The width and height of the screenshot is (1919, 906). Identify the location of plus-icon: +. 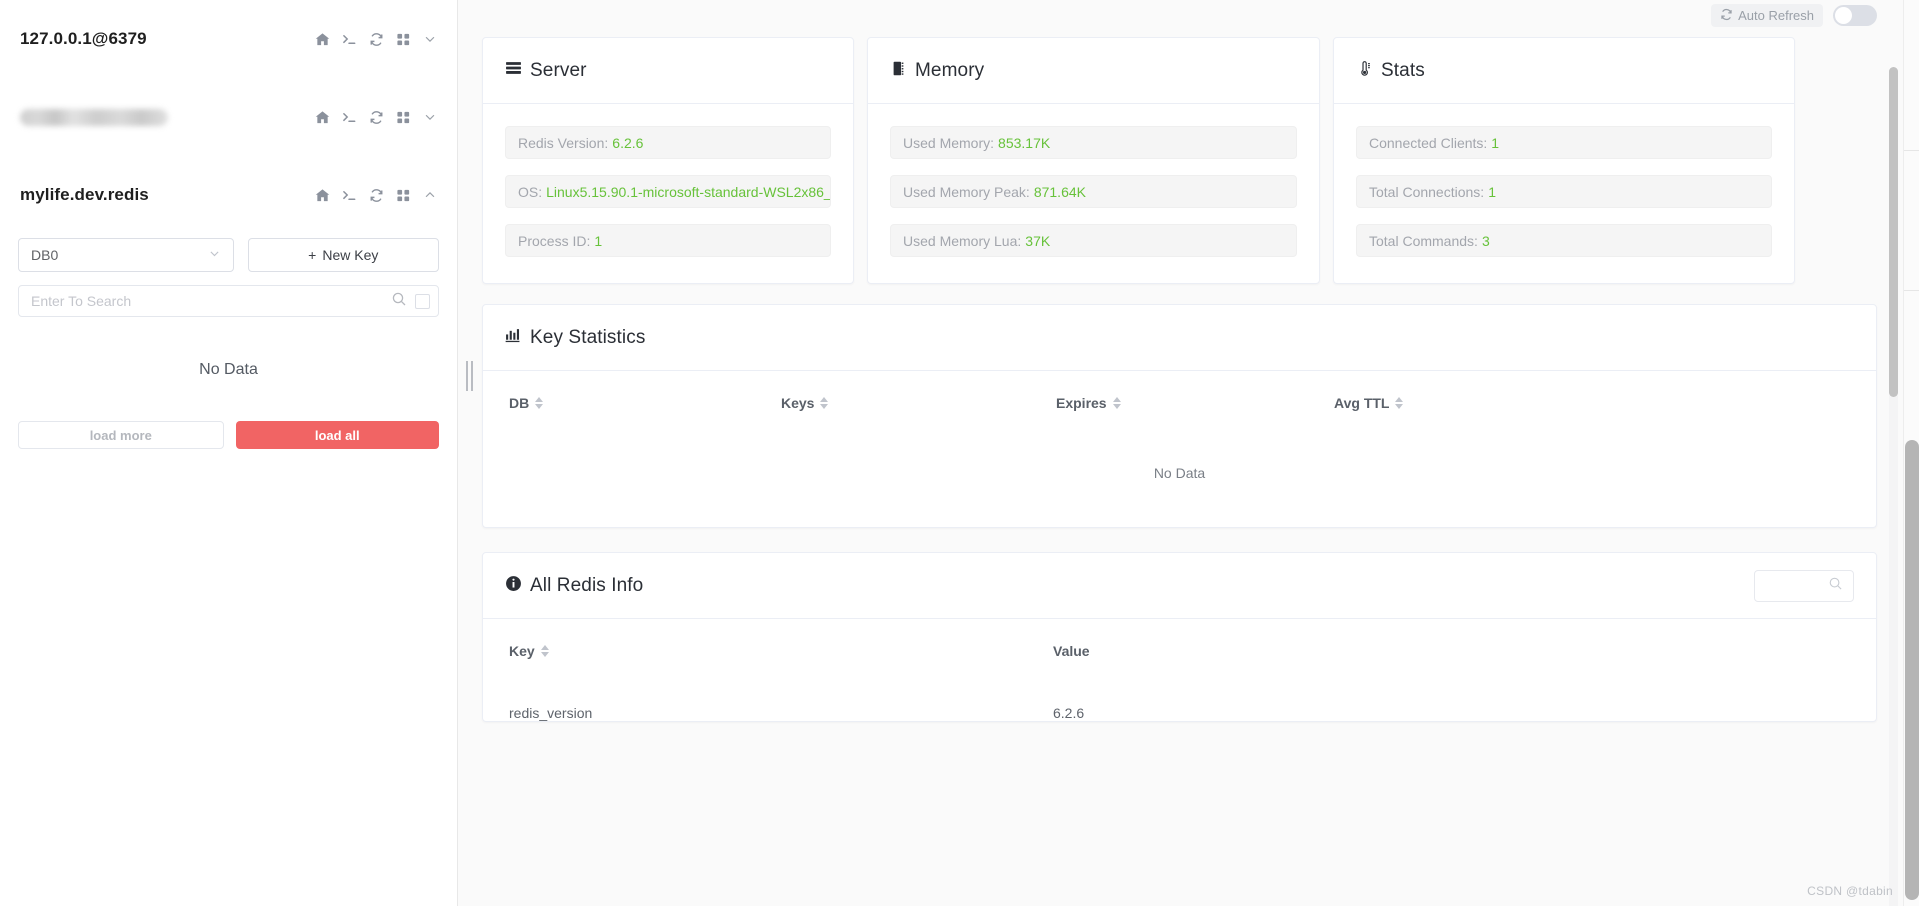
(312, 255).